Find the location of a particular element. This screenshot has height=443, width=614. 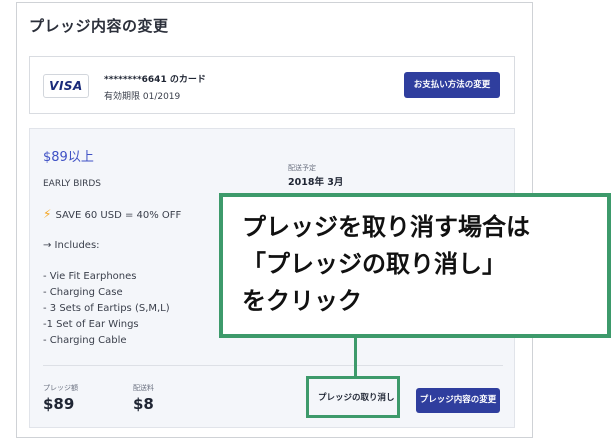

shipping-fee-label: 配送料 is located at coordinates (143, 388).